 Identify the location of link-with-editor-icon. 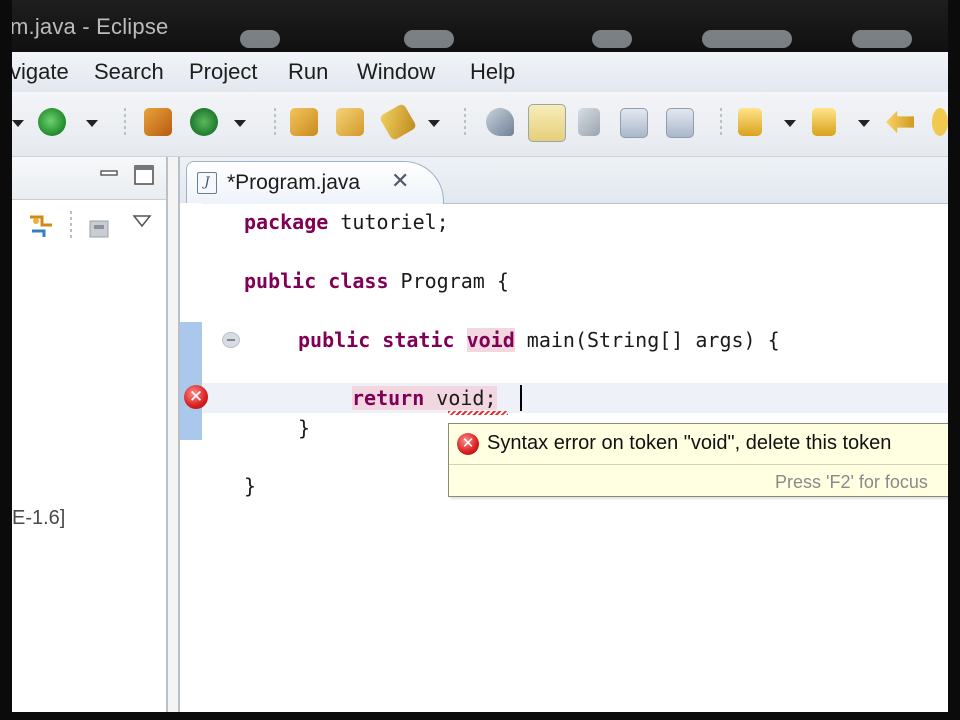
(42, 226).